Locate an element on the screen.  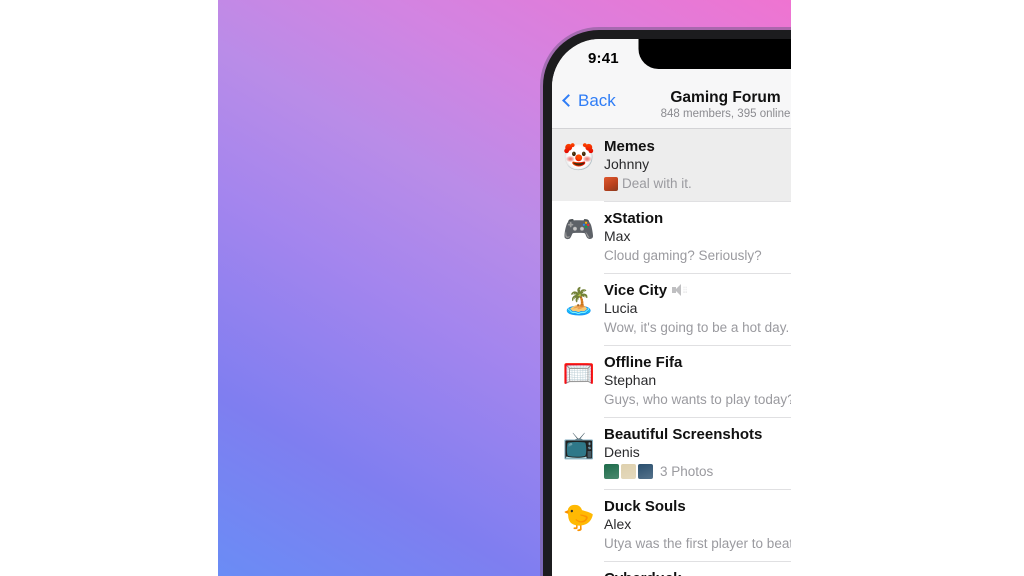
chat-title: xStation is located at coordinates (634, 218).